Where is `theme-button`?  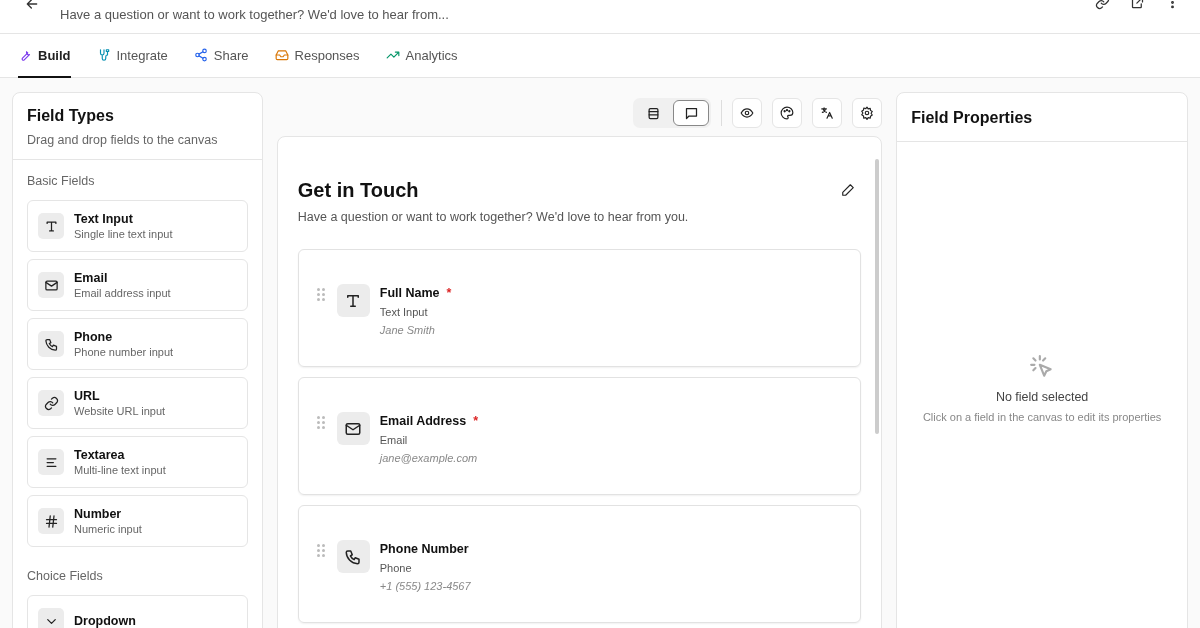
theme-button is located at coordinates (787, 113).